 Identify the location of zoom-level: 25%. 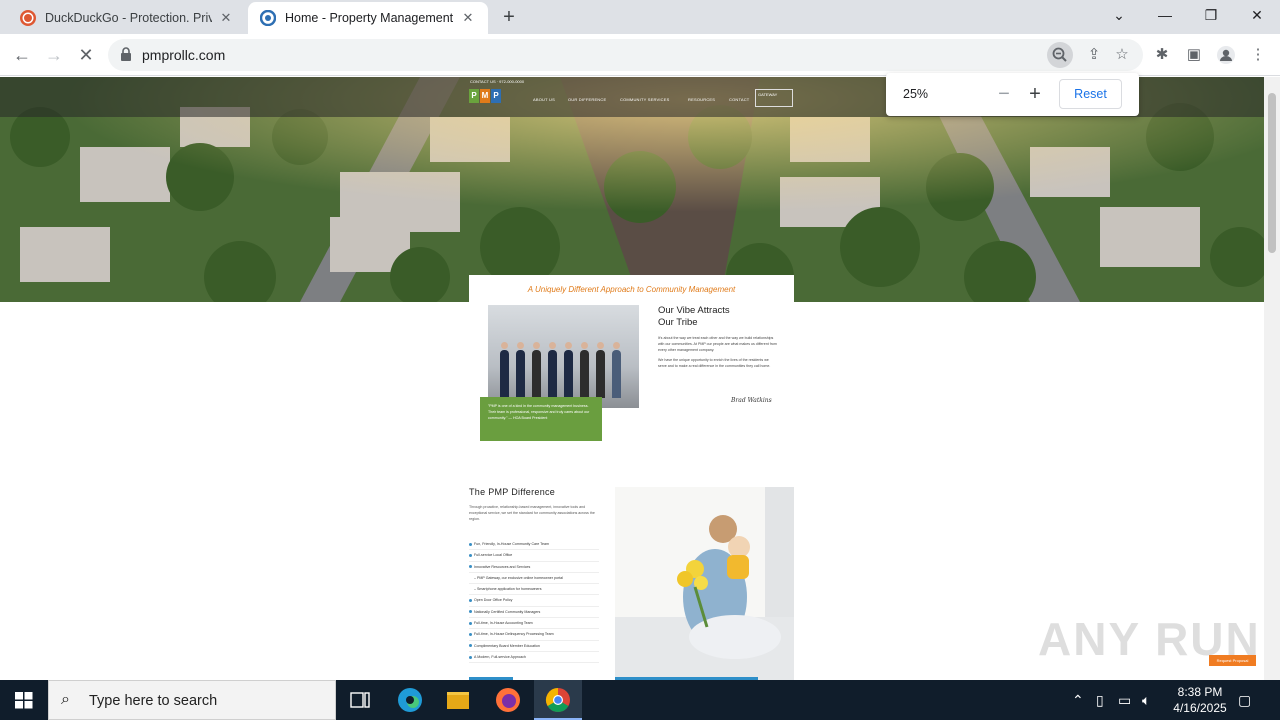
(916, 94).